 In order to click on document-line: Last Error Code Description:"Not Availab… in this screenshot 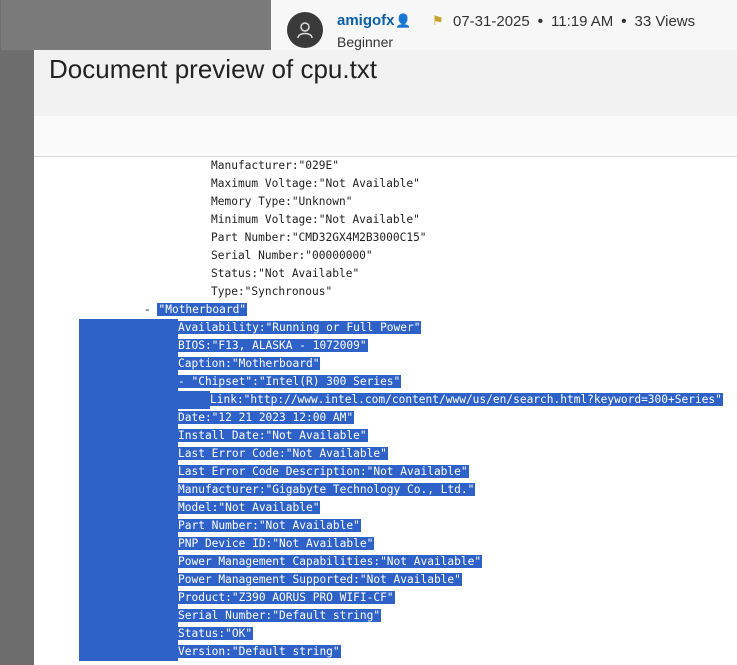, I will do `click(323, 471)`.